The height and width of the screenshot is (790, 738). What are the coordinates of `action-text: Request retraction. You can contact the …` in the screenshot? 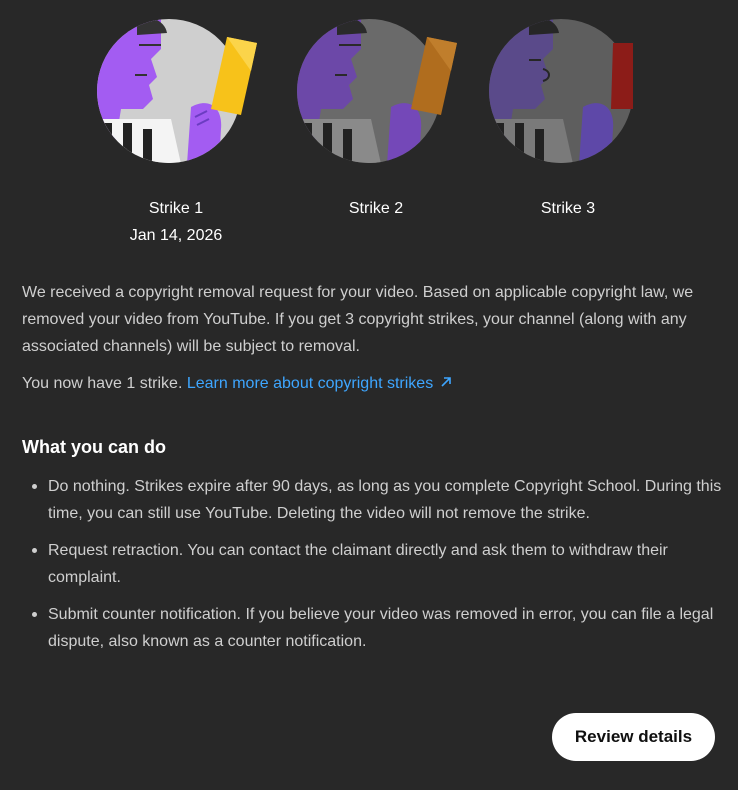 It's located at (358, 564).